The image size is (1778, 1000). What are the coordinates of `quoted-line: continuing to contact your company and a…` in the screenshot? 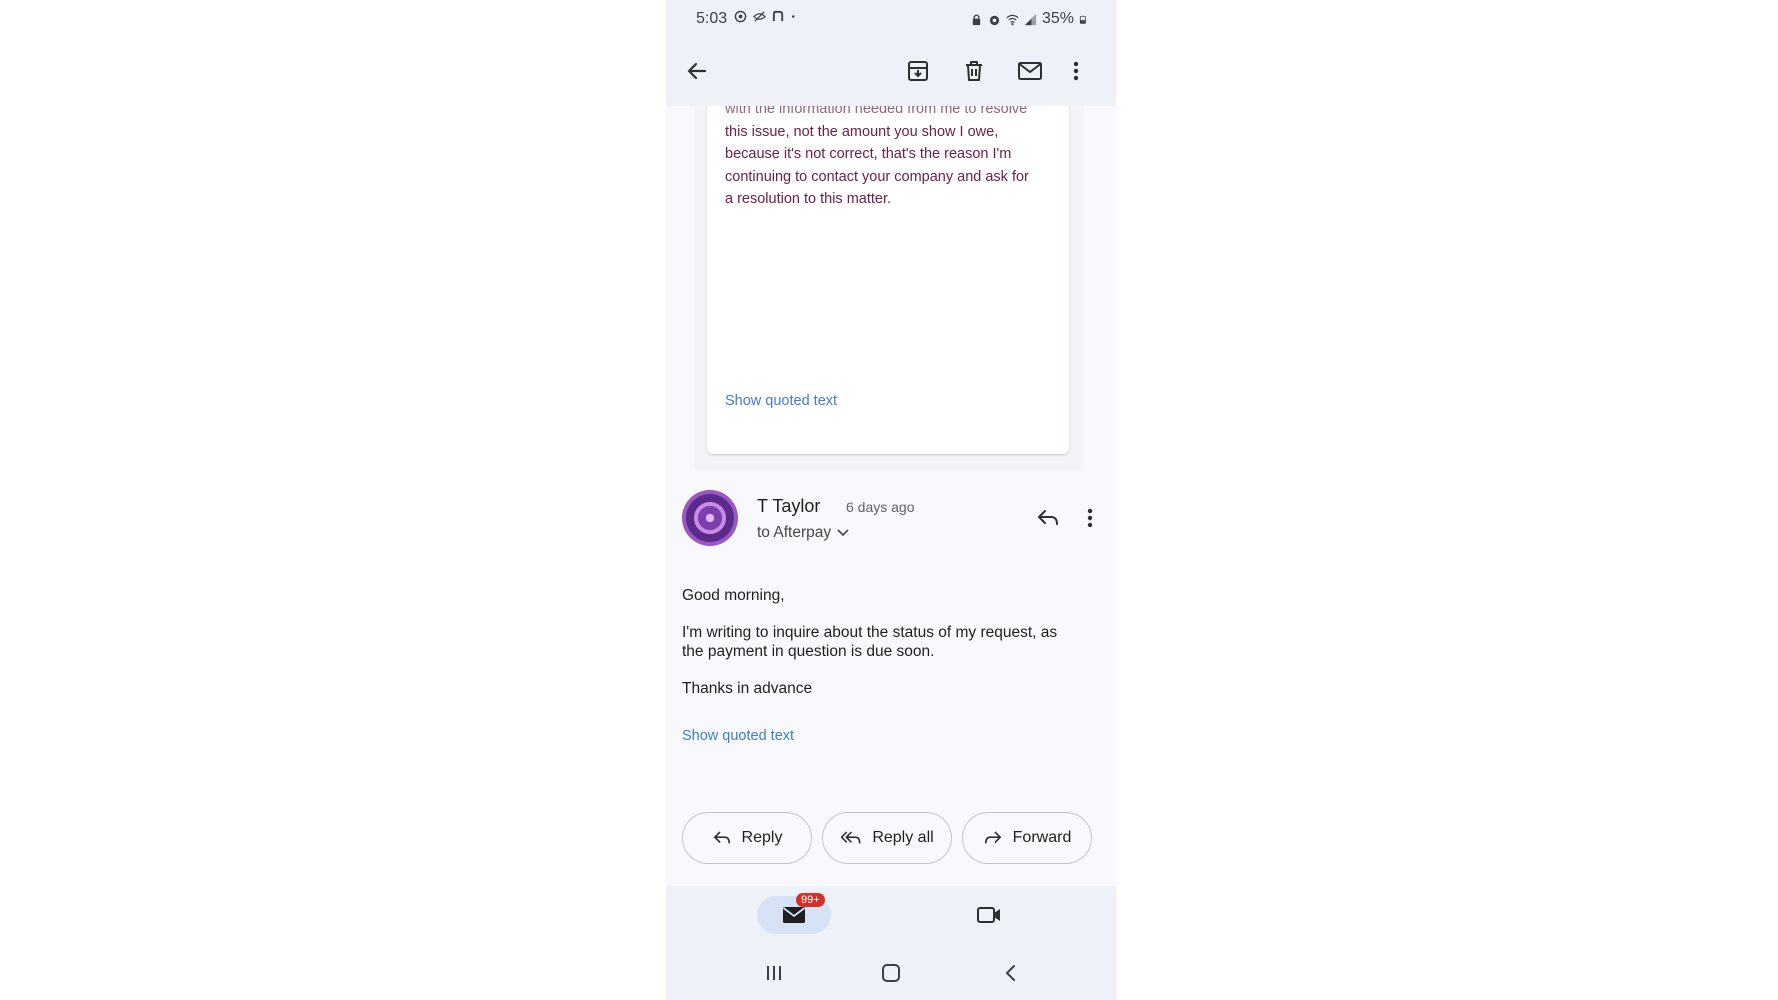 It's located at (877, 176).